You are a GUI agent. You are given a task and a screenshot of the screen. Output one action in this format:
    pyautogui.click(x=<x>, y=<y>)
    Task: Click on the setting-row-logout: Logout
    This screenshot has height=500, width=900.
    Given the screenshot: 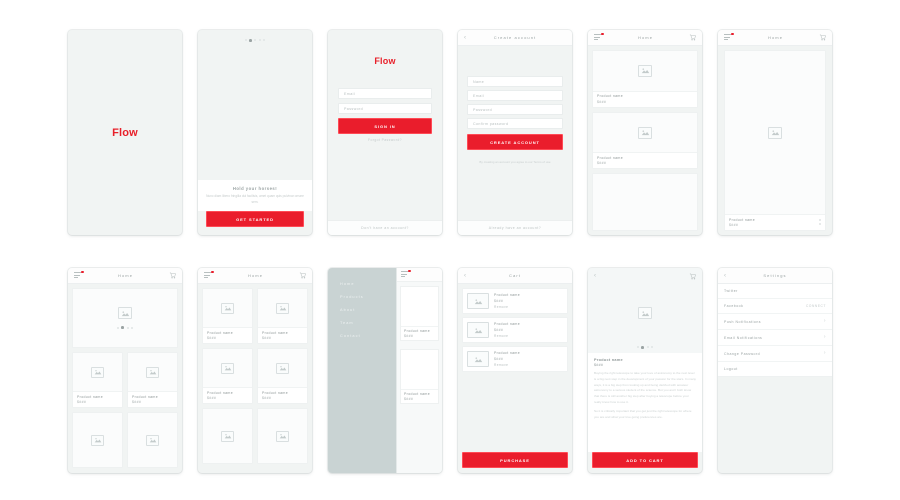 What is the action you would take?
    pyautogui.click(x=775, y=369)
    